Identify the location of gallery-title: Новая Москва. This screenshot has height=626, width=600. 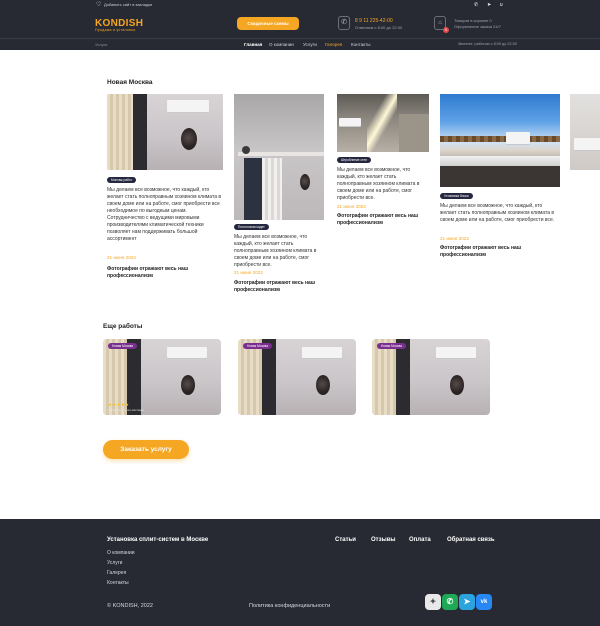
(130, 82).